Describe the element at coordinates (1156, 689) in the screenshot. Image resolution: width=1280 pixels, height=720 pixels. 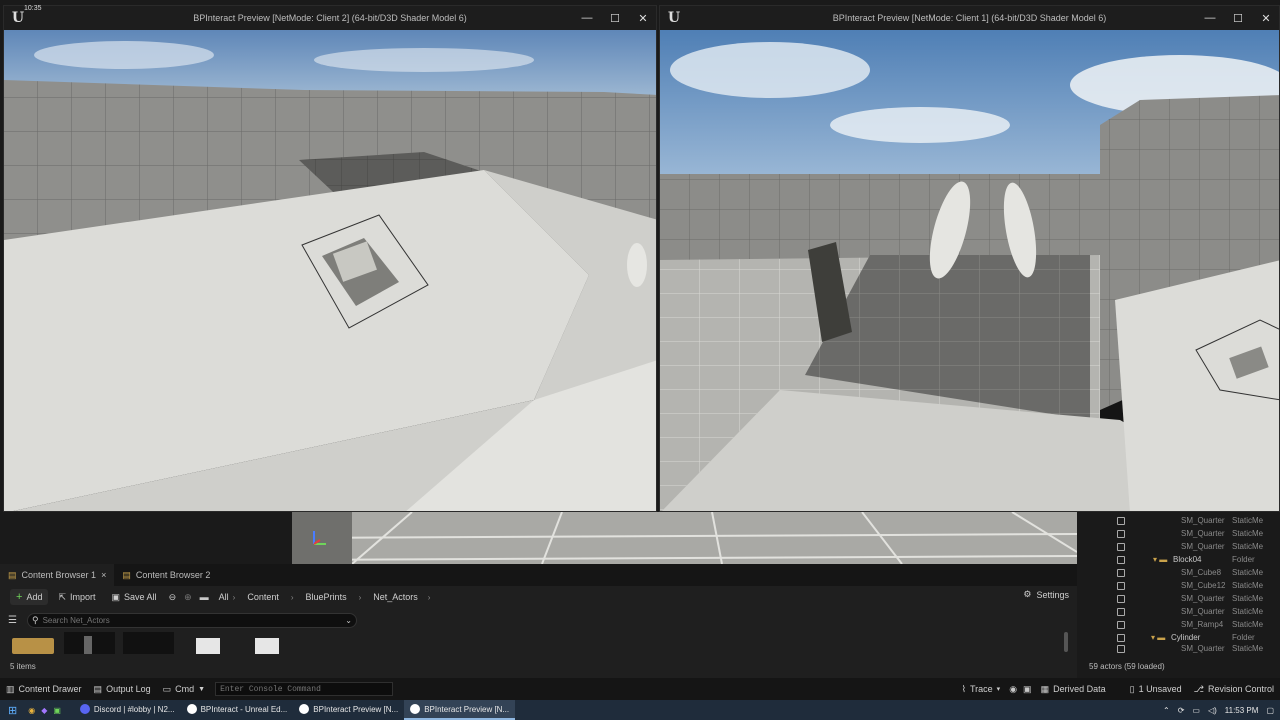
I see `unsaved-button: ▯ 1 Unsaved` at that location.